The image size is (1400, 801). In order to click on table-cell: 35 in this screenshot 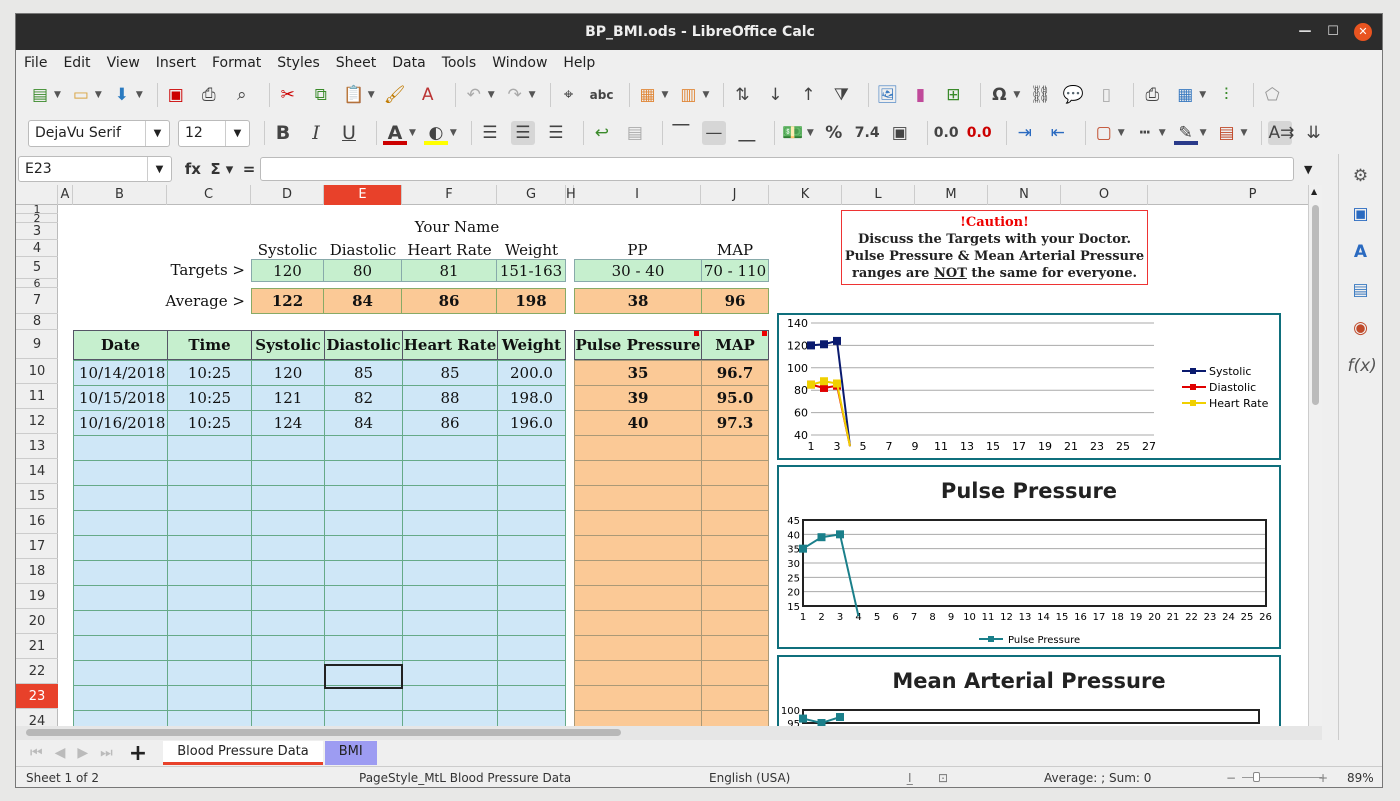, I will do `click(638, 373)`.